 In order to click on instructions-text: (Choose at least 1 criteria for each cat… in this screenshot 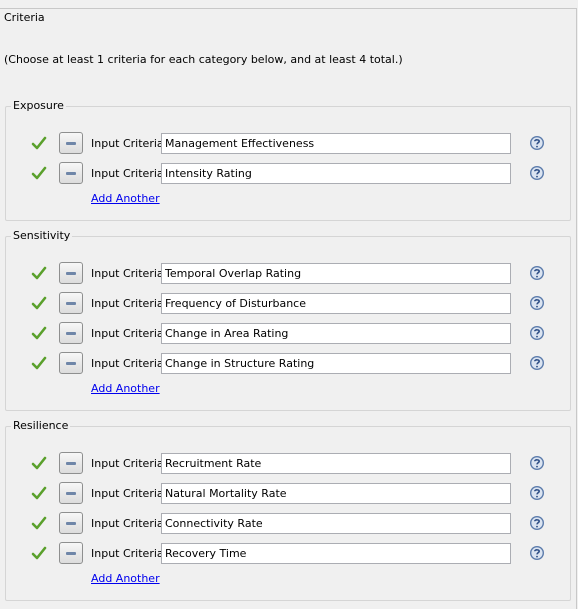, I will do `click(203, 59)`.